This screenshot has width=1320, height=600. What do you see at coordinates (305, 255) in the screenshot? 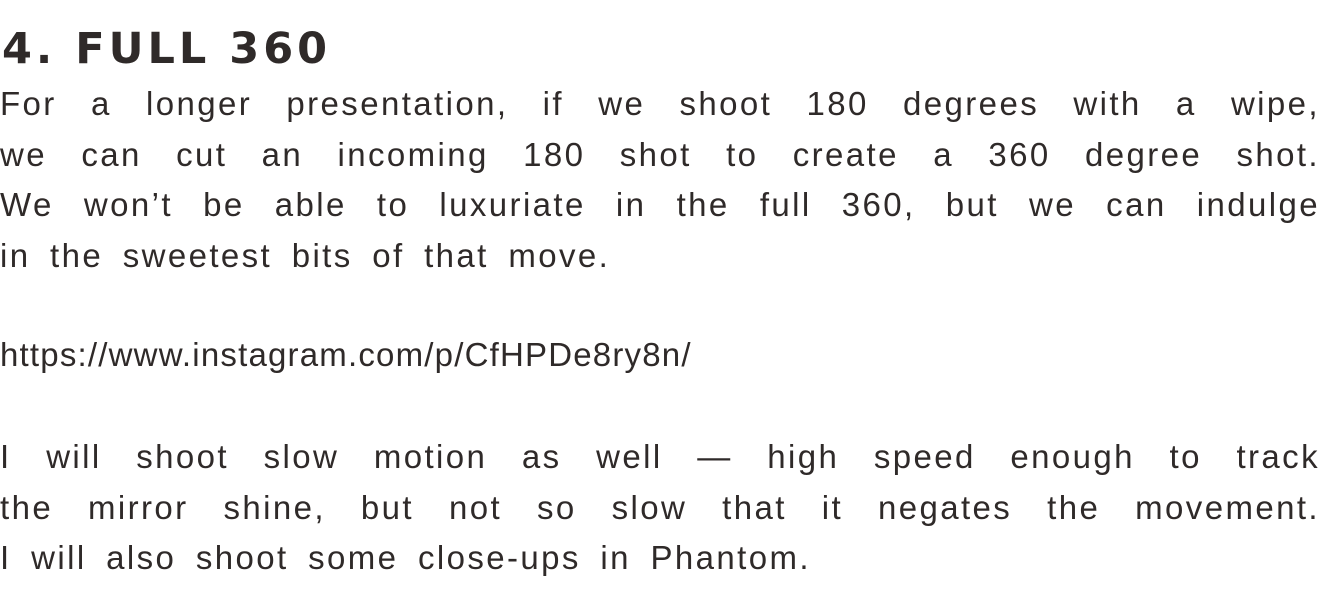
I see `paragraph-line: in the sweetest bits of that move.` at bounding box center [305, 255].